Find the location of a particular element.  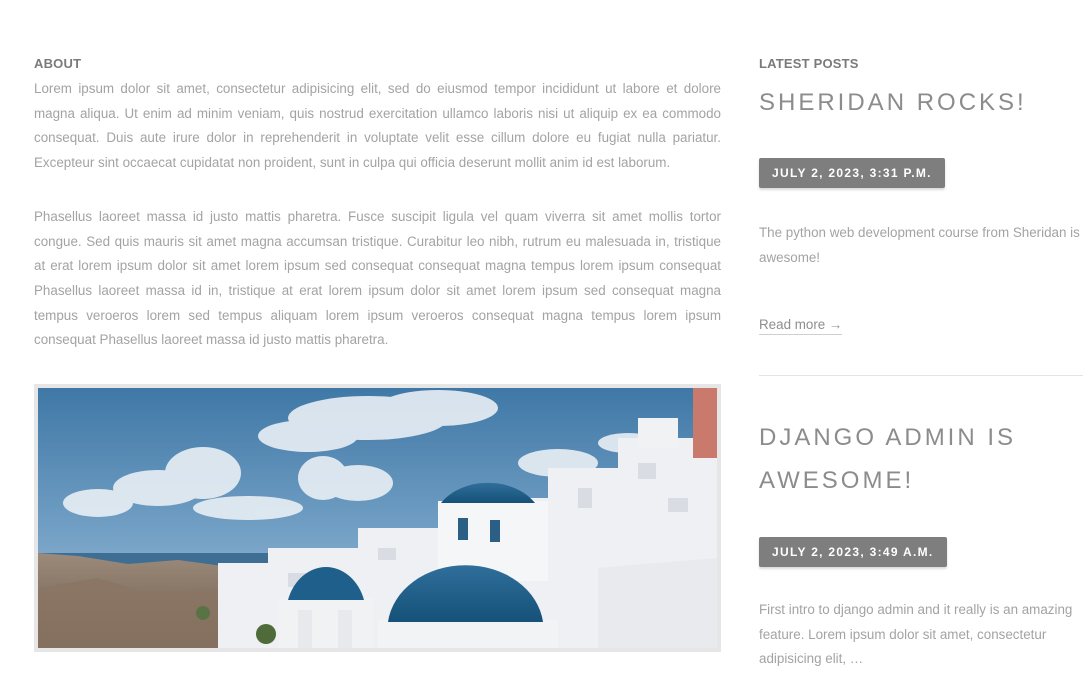

post-divider is located at coordinates (921, 375).